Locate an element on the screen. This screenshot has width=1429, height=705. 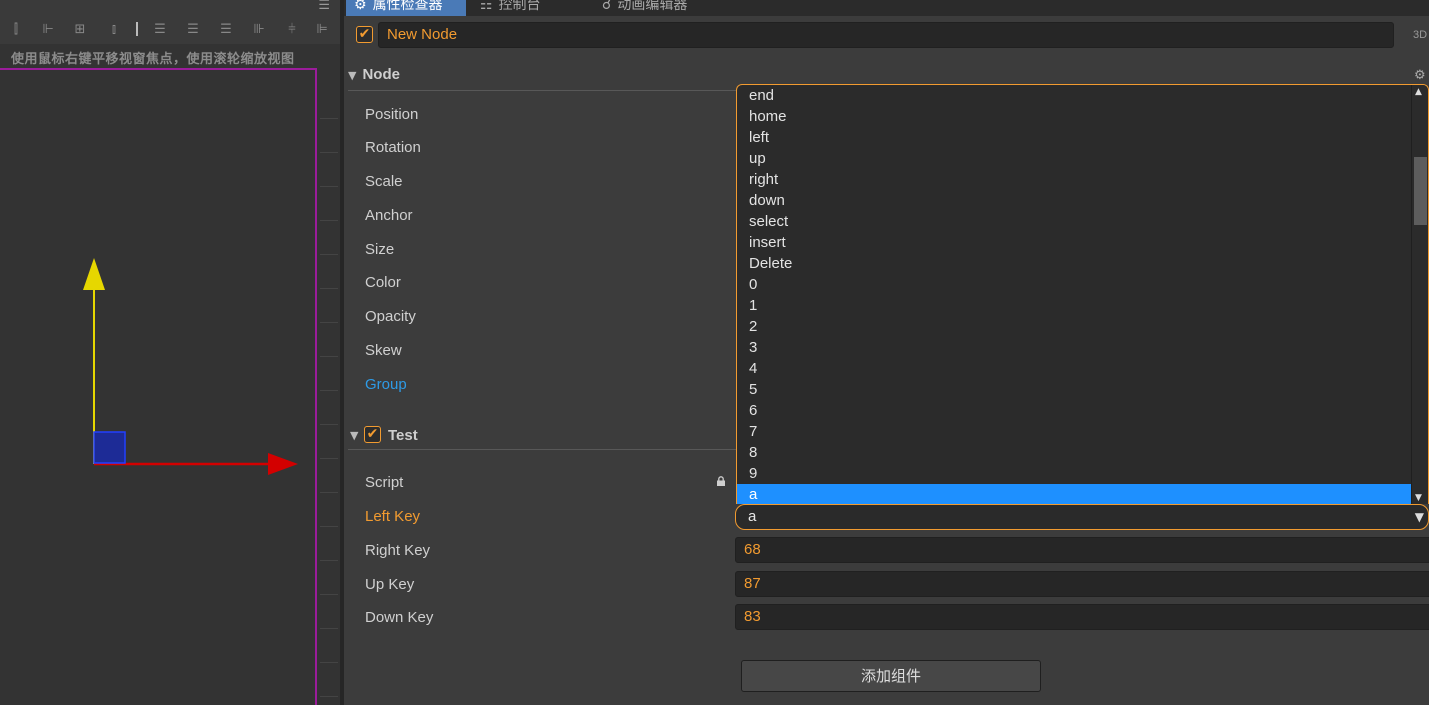
prop-label-opacity: Opacity is located at coordinates (390, 316).